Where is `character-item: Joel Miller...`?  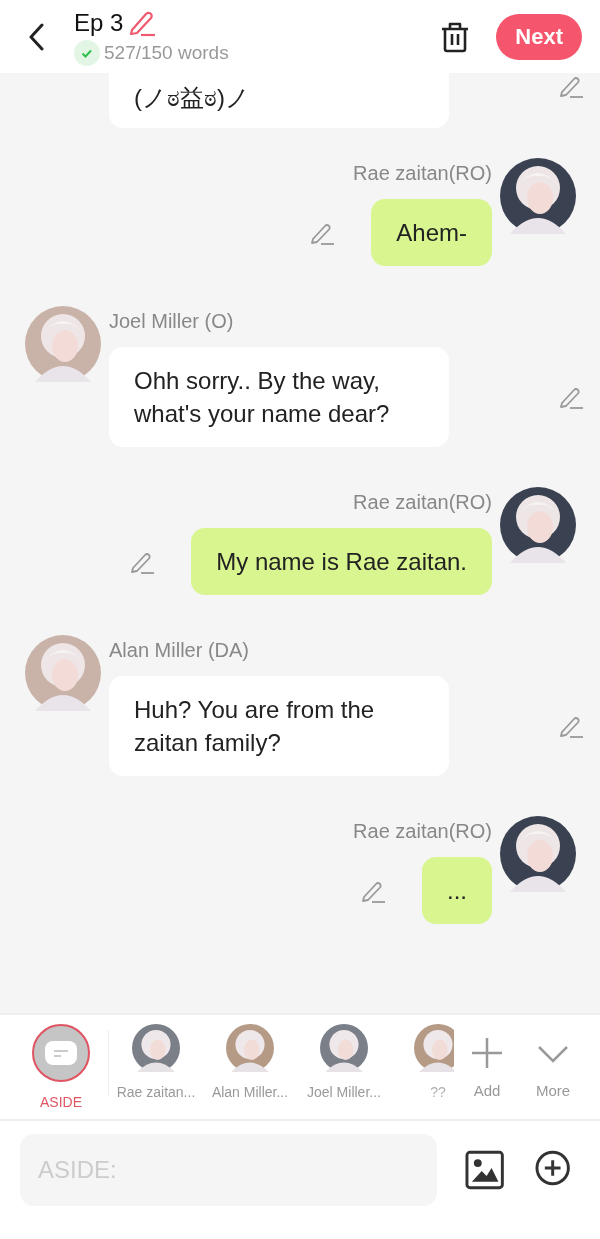 character-item: Joel Miller... is located at coordinates (344, 1062).